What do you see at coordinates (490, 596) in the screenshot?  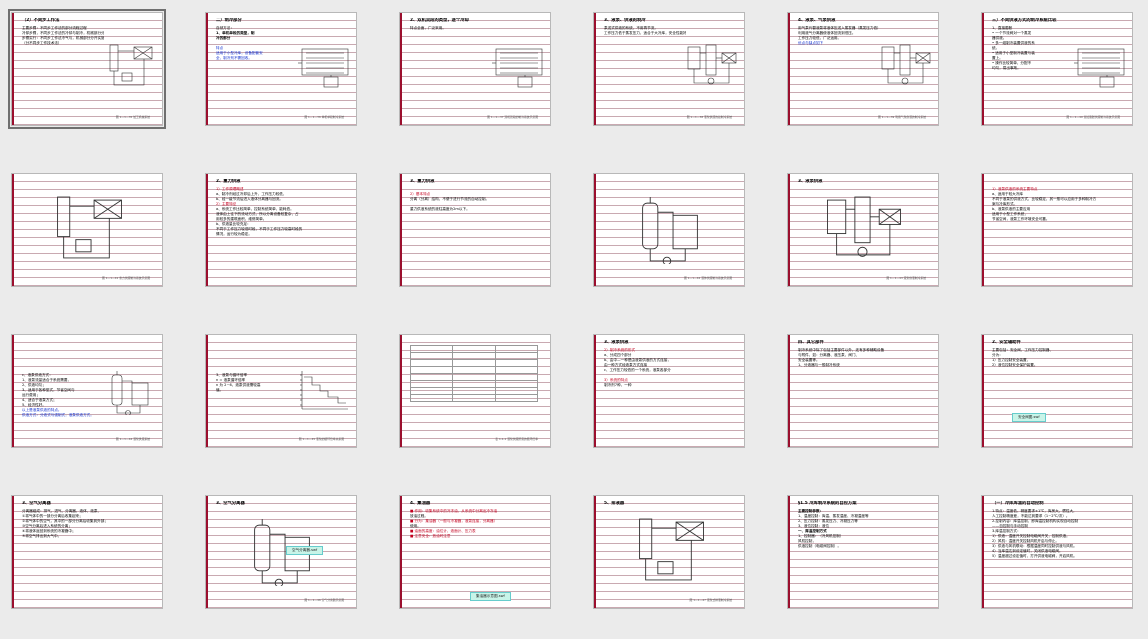 I see `embedded-media-button: 集油器示意图.swf` at bounding box center [490, 596].